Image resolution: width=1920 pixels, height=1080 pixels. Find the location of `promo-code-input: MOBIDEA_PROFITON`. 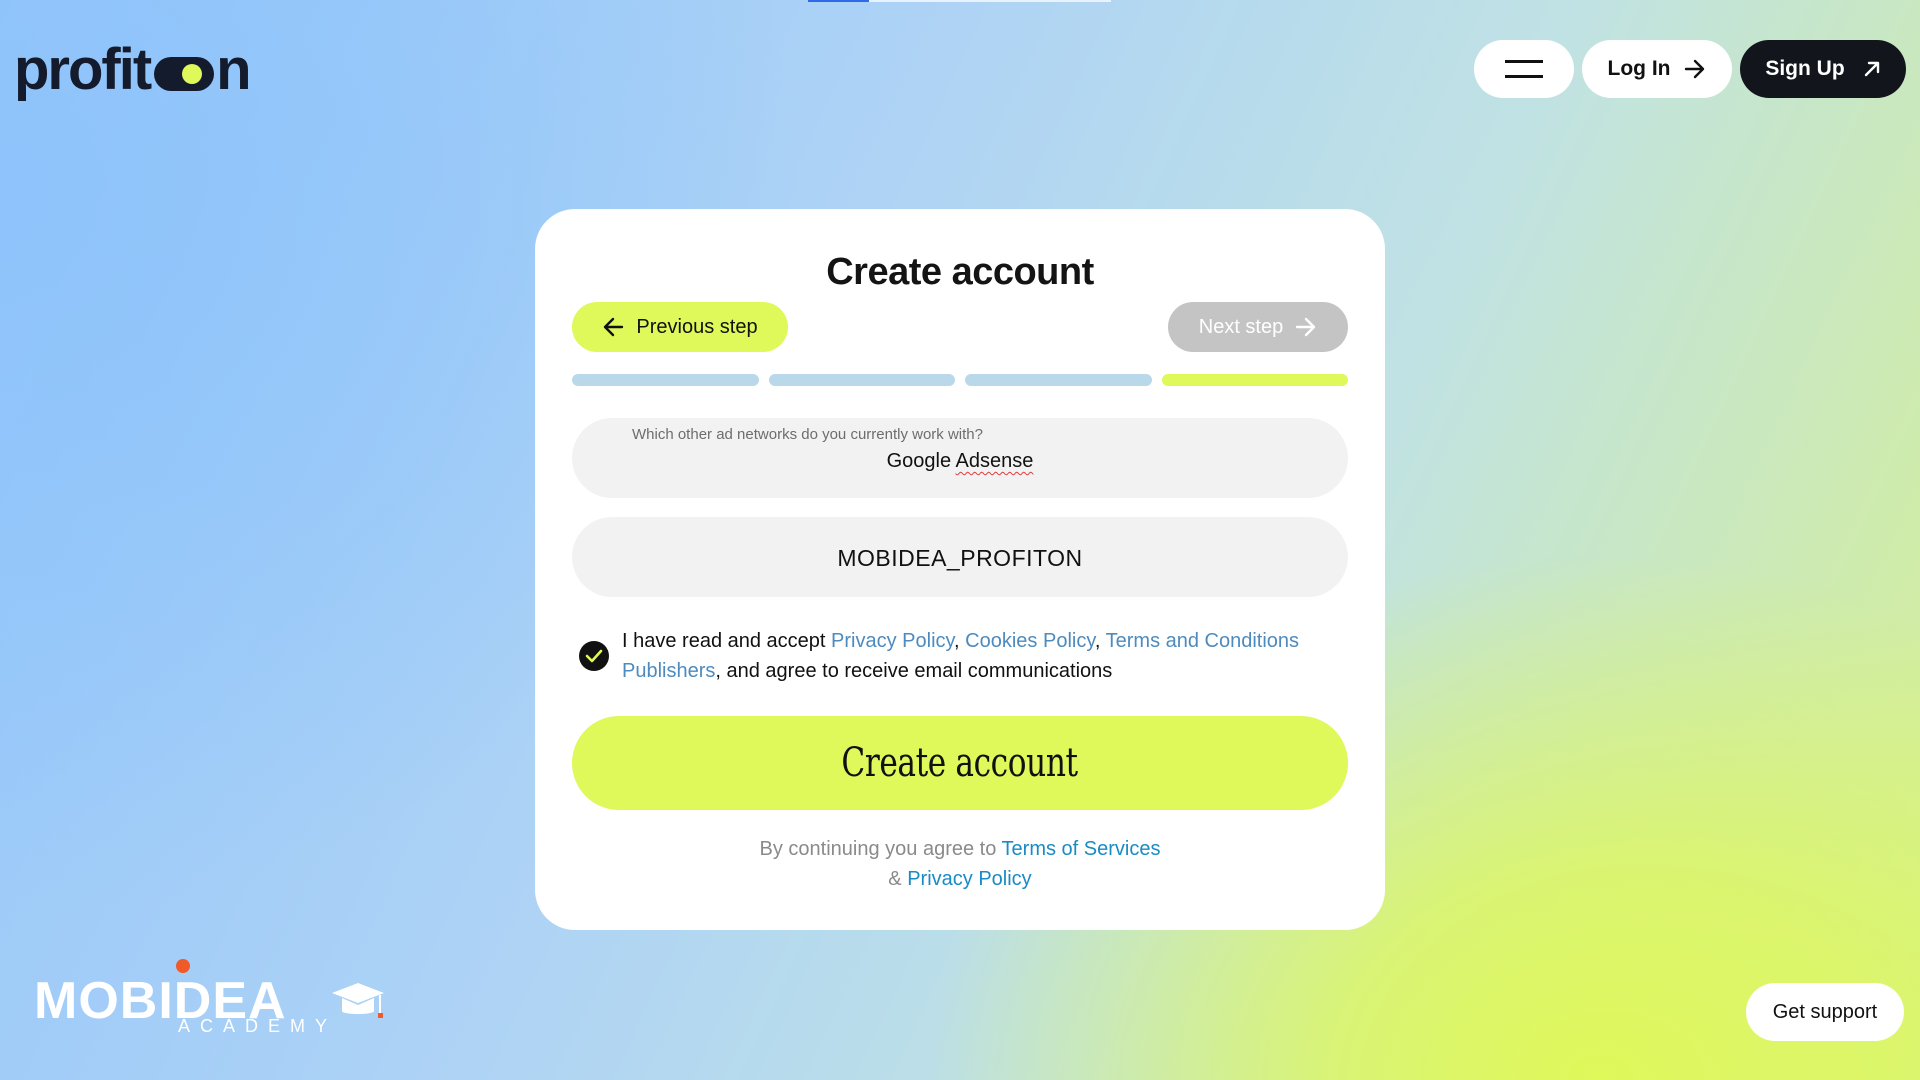

promo-code-input: MOBIDEA_PROFITON is located at coordinates (960, 557).